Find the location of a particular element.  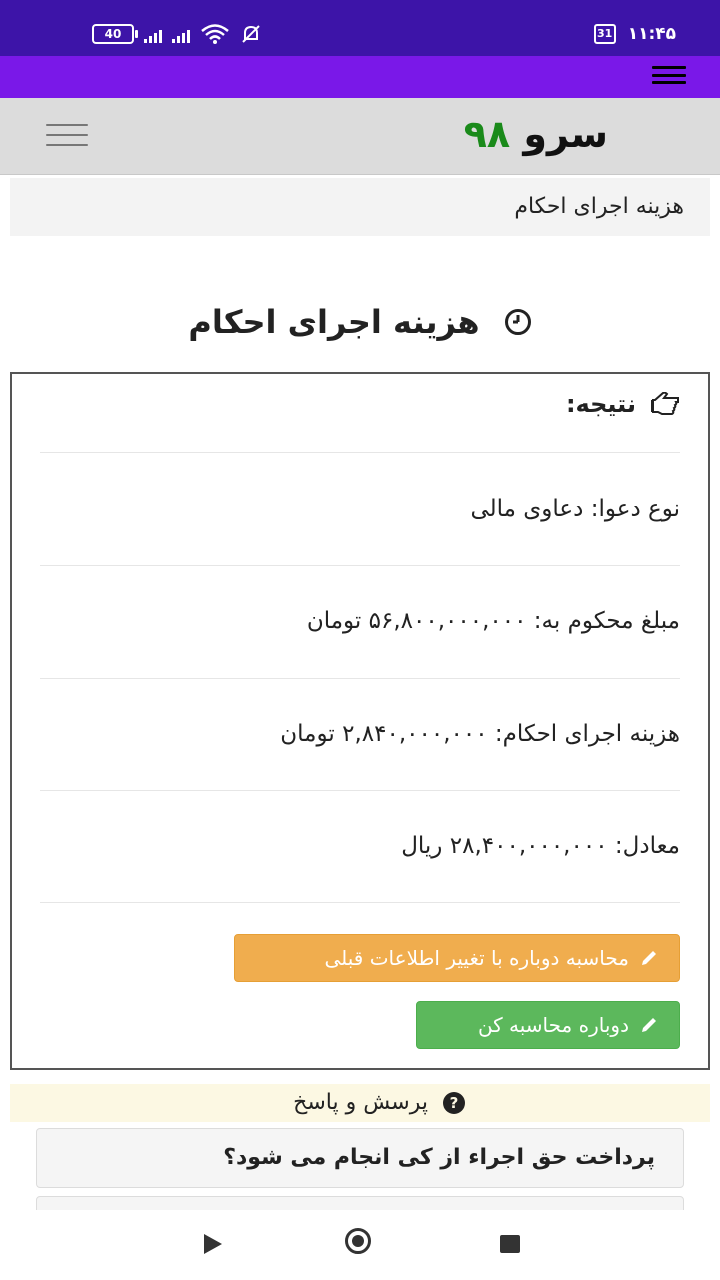

clock-icon is located at coordinates (517, 322).